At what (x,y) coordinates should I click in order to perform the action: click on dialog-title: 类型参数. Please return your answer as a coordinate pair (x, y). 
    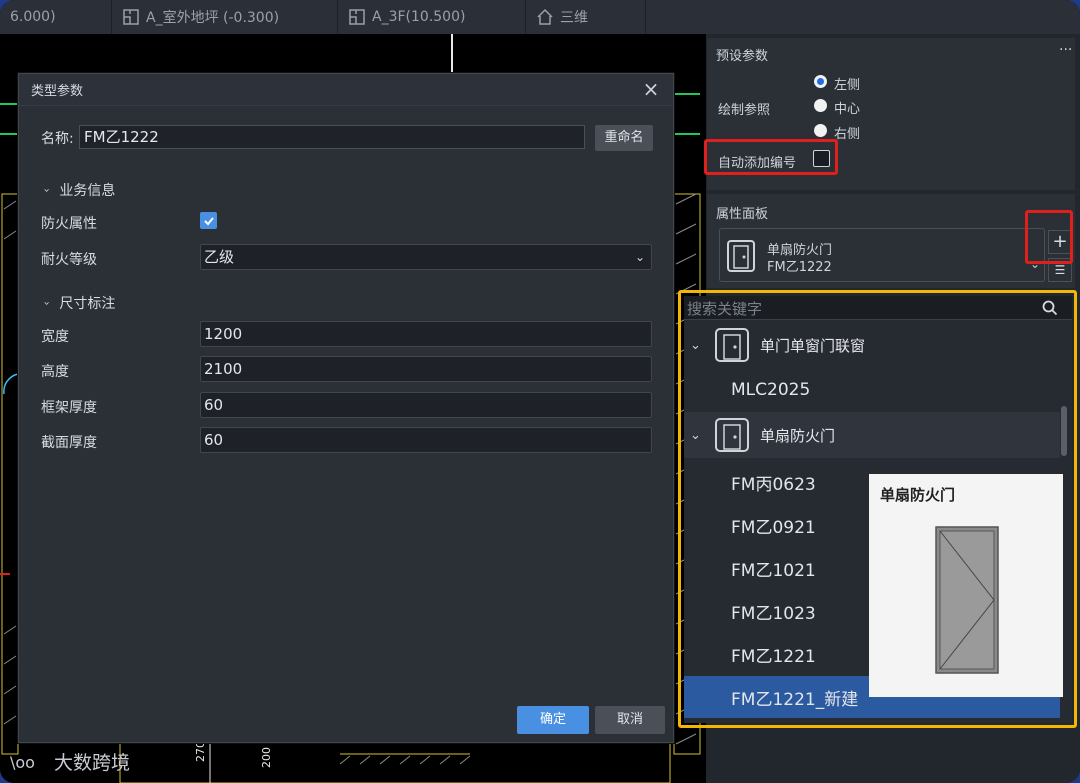
    Looking at the image, I should click on (57, 91).